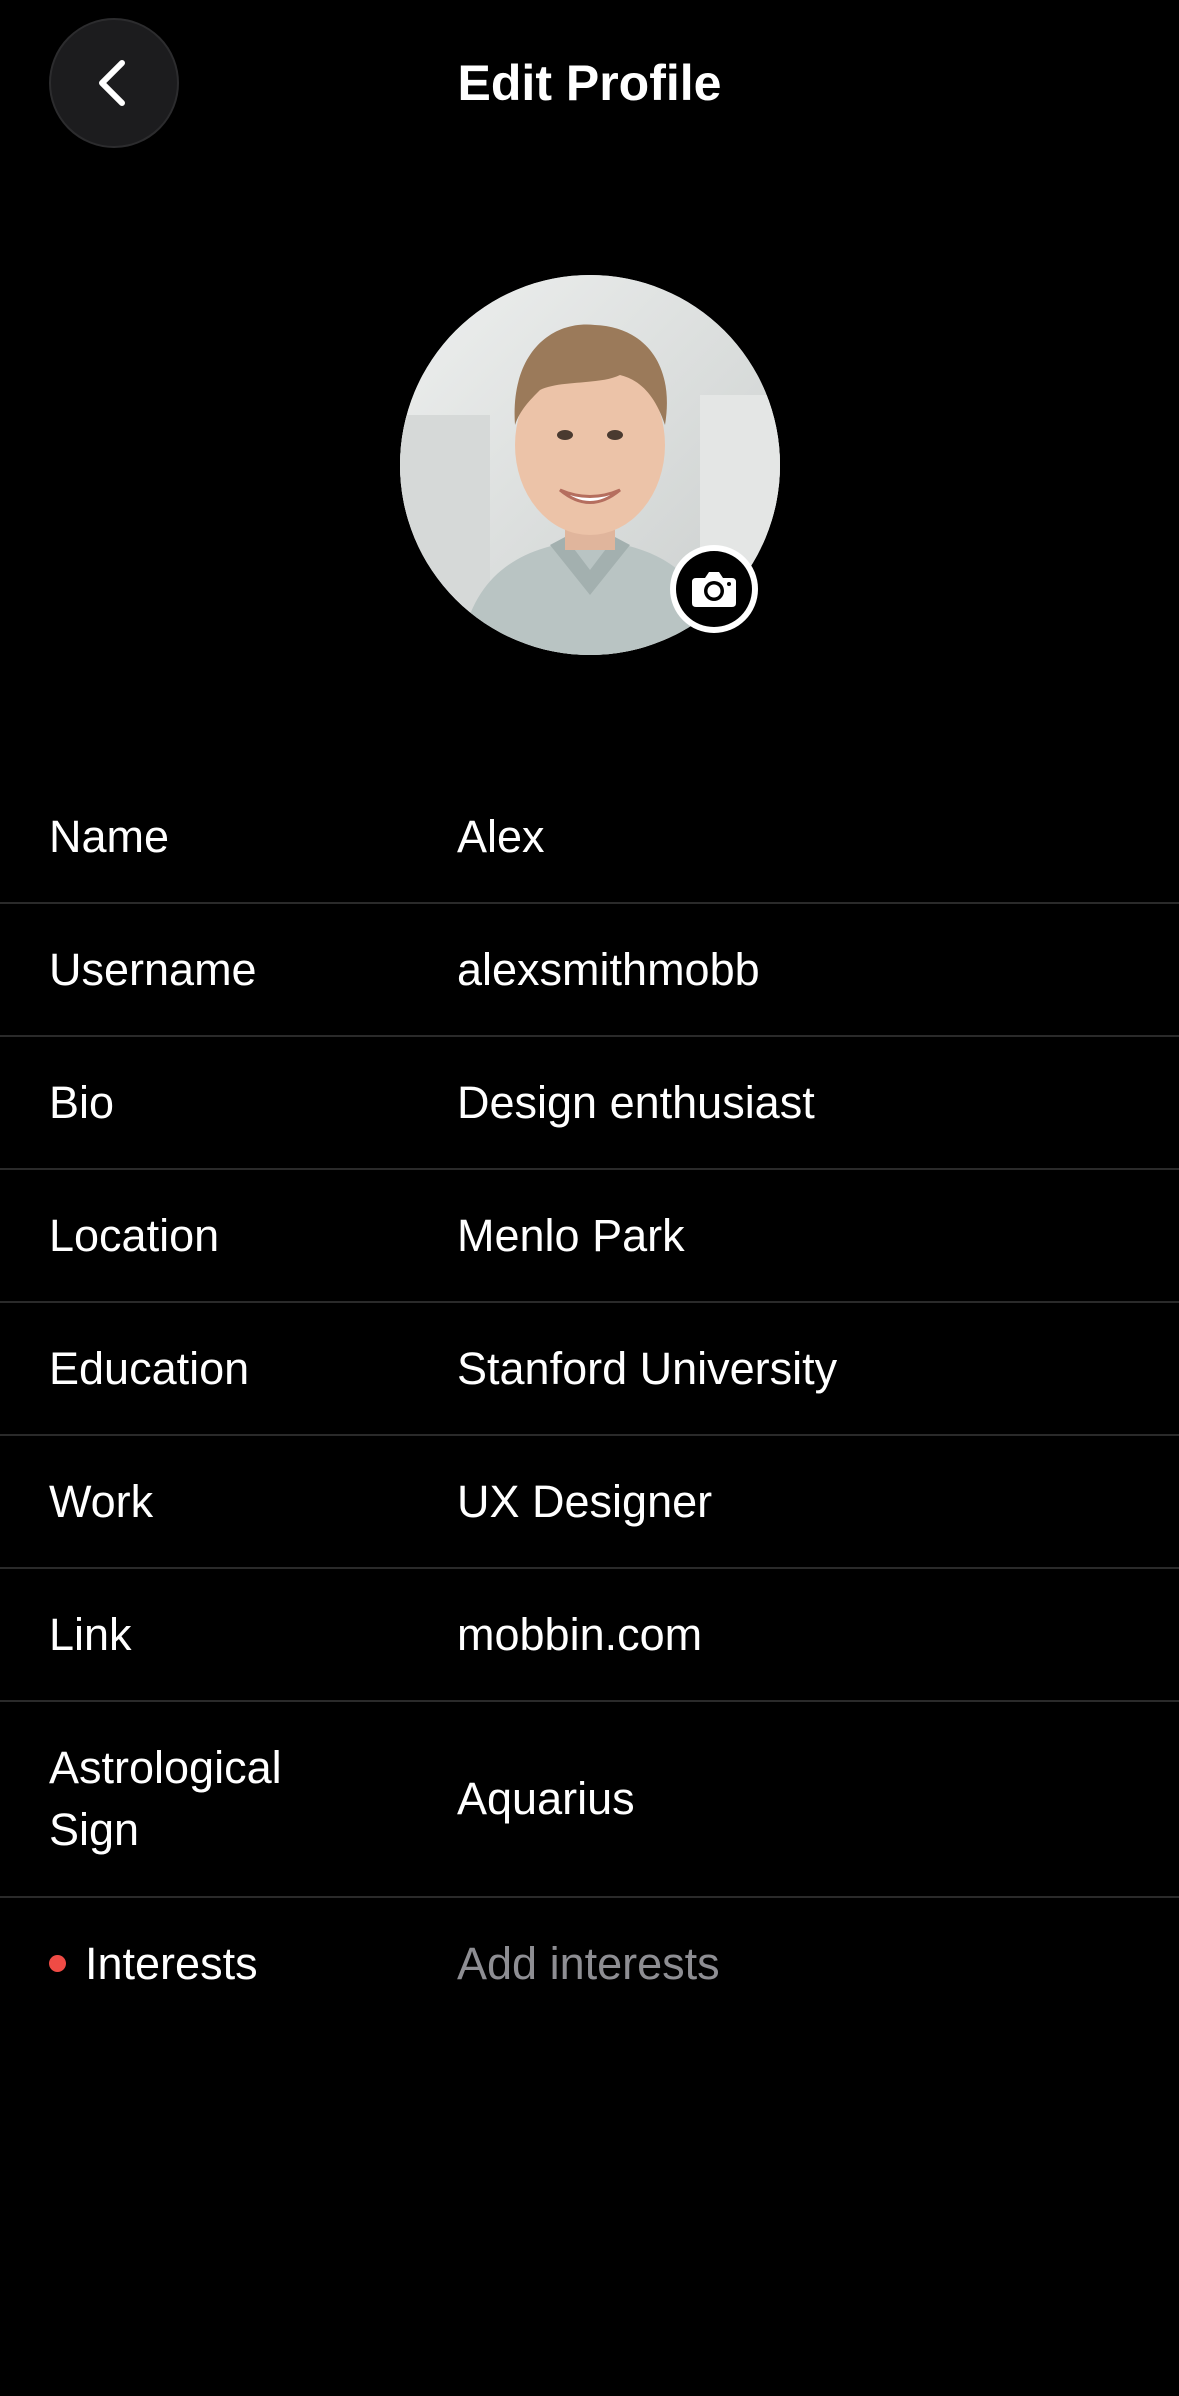 This screenshot has height=2396, width=1179. What do you see at coordinates (90, 1634) in the screenshot?
I see `field-label: Link` at bounding box center [90, 1634].